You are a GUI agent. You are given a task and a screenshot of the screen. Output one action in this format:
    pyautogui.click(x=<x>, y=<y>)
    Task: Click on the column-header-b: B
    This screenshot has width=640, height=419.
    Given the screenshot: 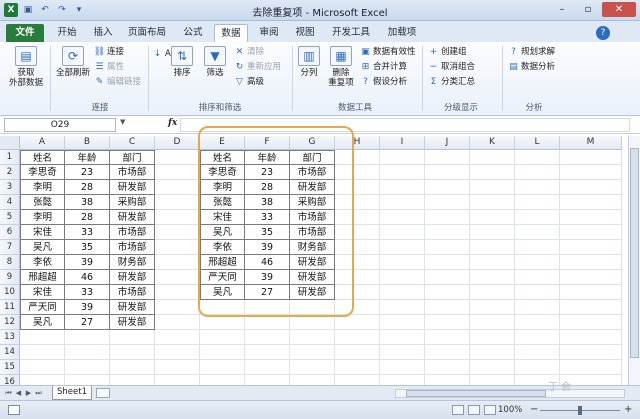 What is the action you would take?
    pyautogui.click(x=87, y=143)
    